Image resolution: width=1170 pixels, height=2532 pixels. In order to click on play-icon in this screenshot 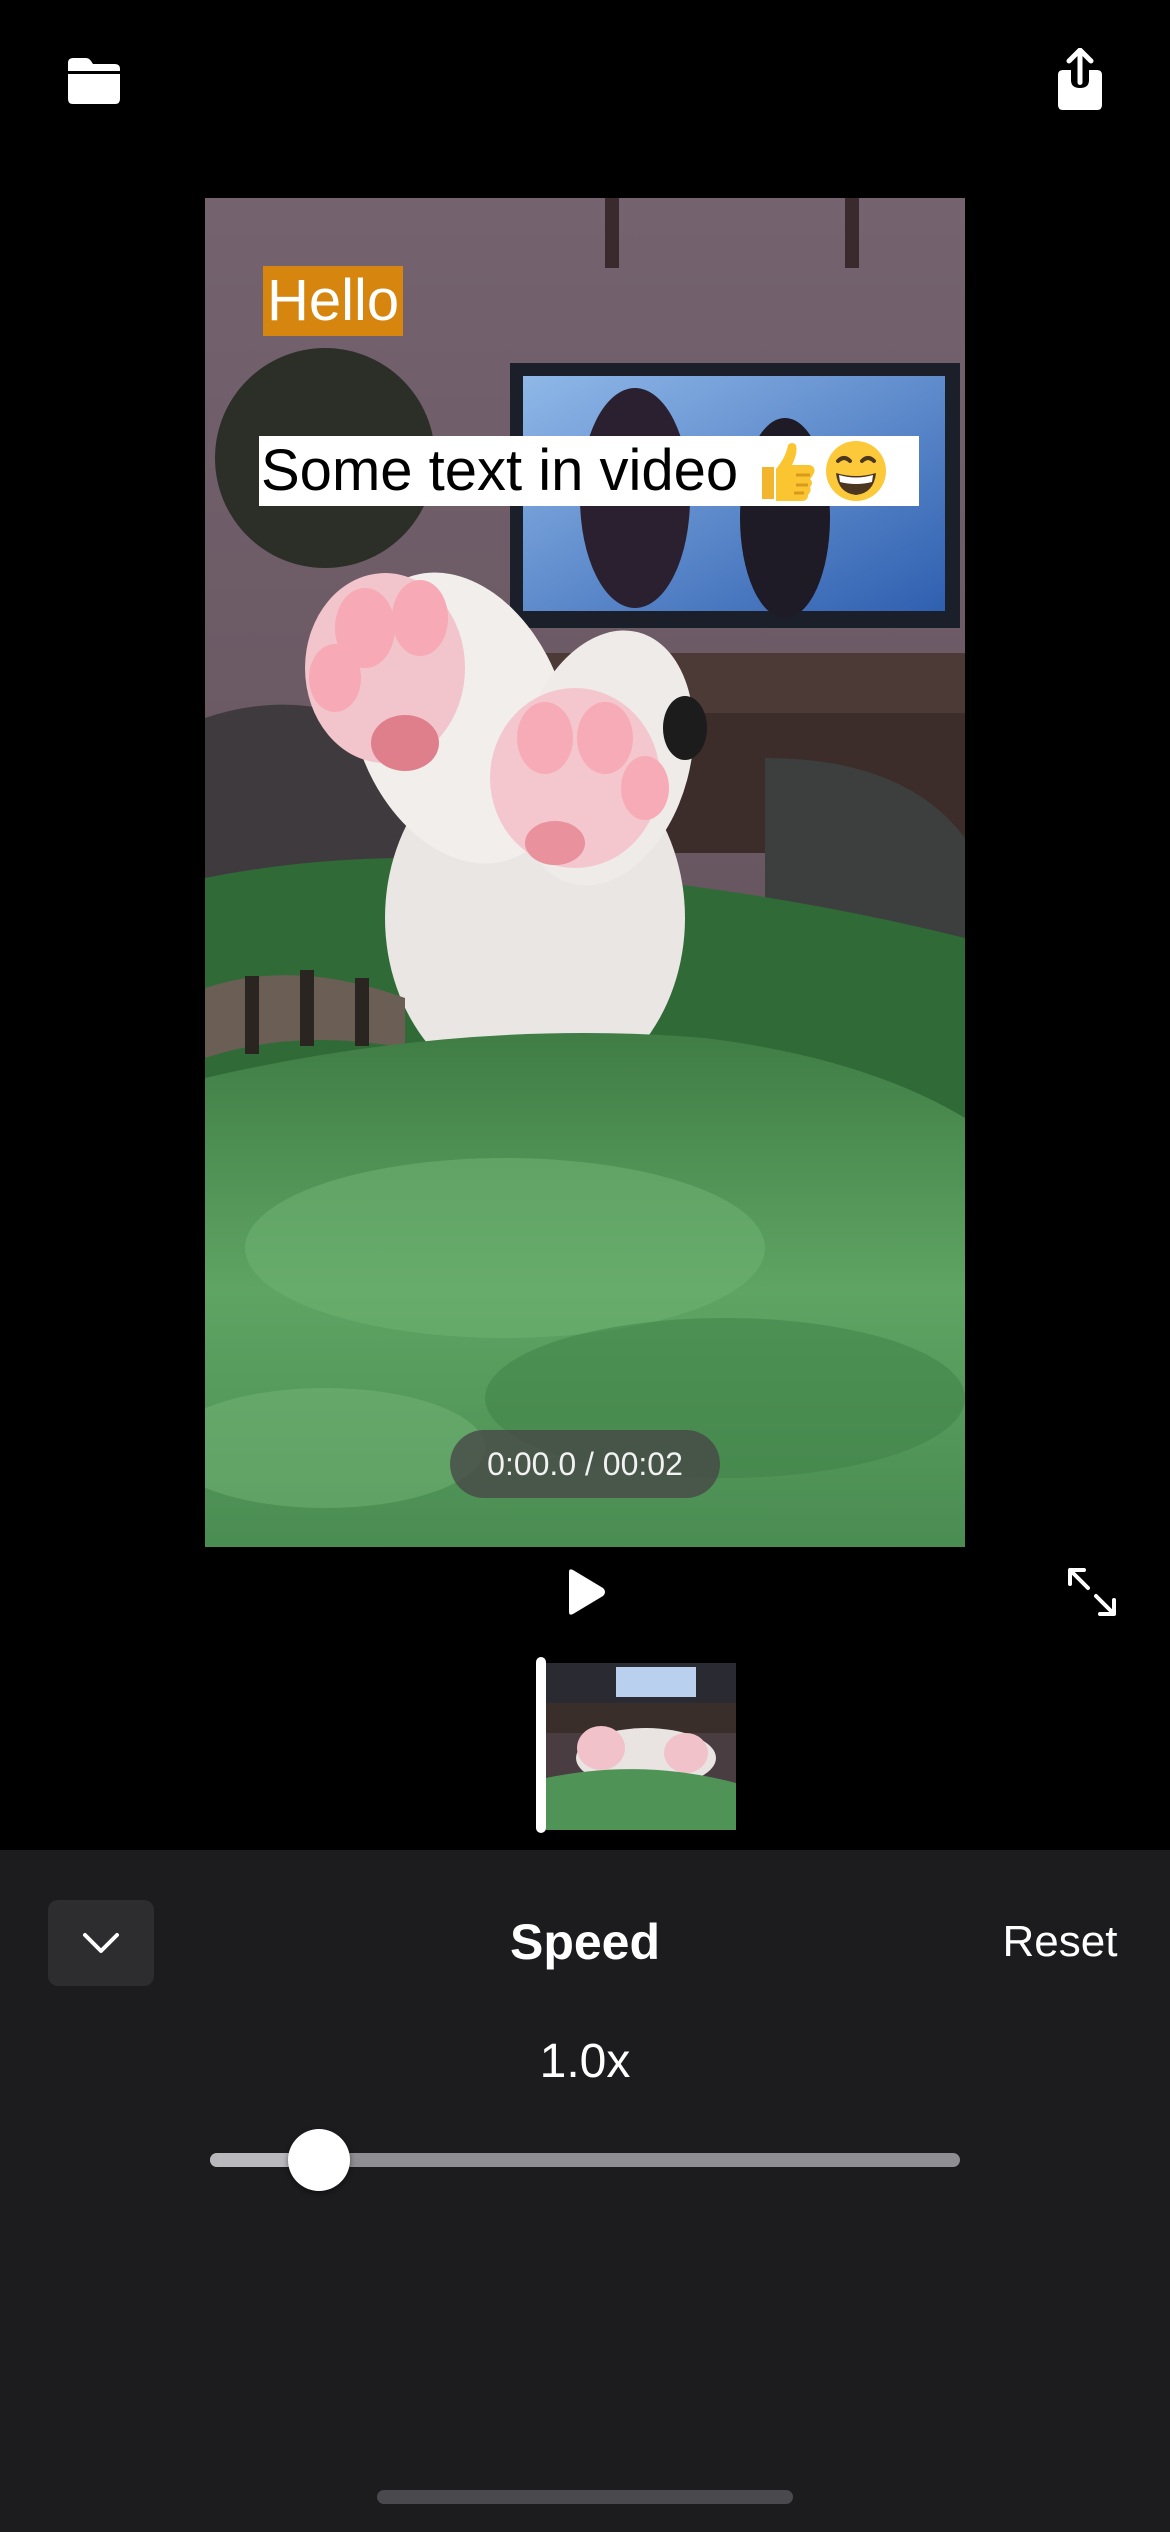, I will do `click(587, 1592)`.